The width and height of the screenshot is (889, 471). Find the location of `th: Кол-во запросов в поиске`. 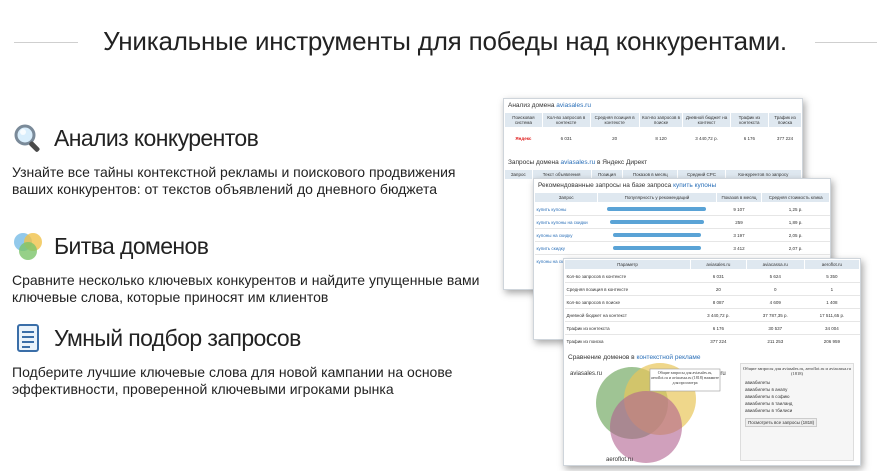

th: Кол-во запросов в поиске is located at coordinates (661, 120).